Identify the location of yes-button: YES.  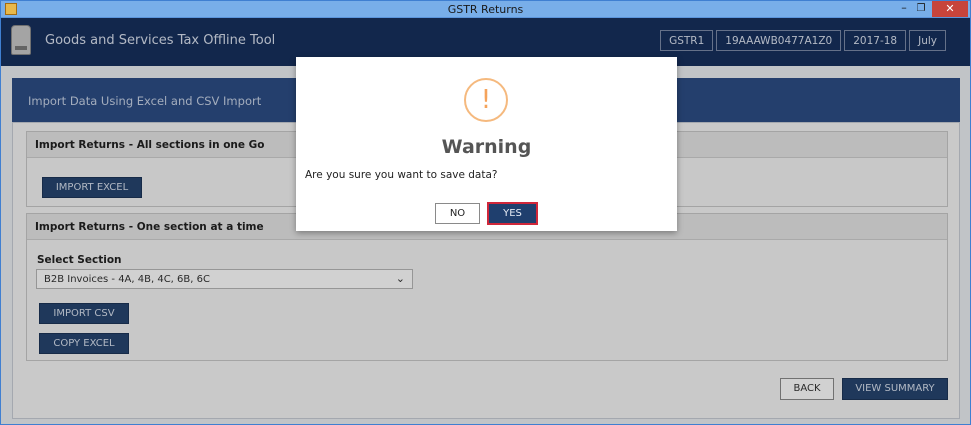
(512, 213).